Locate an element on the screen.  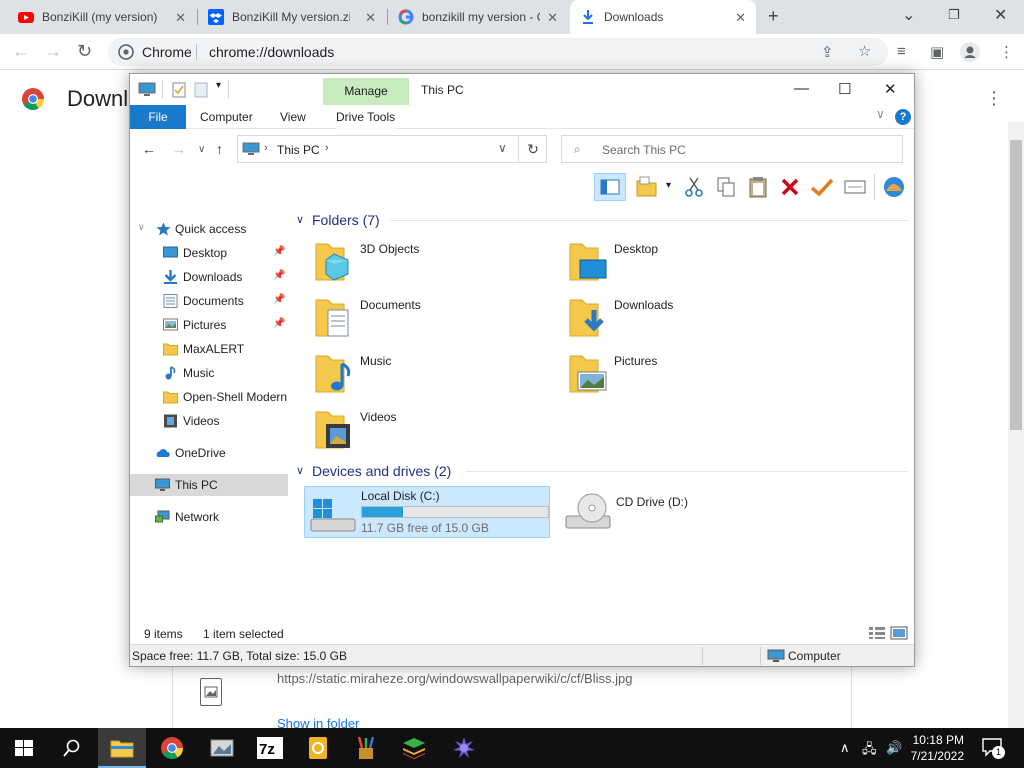
media-queue-icon: ≡ is located at coordinates (901, 51).